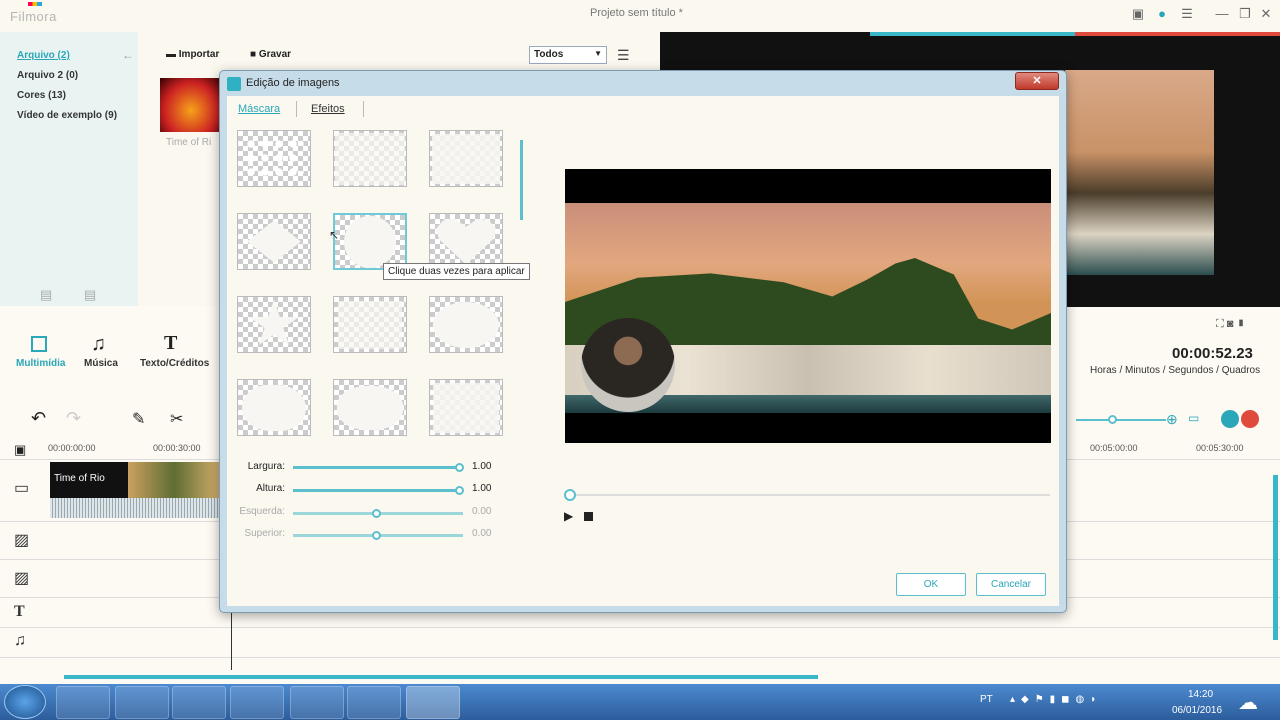  Describe the element at coordinates (363, 109) in the screenshot. I see `tab-divider` at that location.